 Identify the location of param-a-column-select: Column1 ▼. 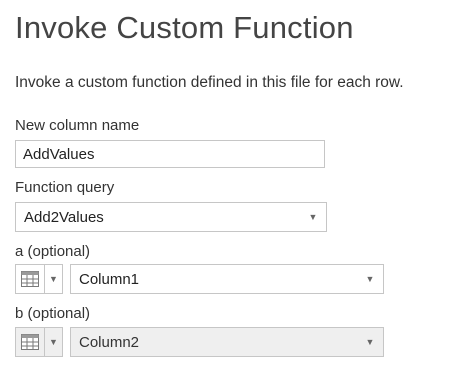
(227, 279).